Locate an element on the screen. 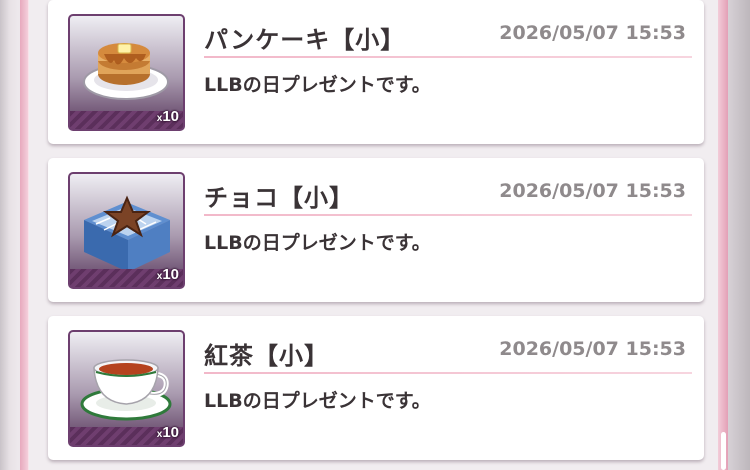 This screenshot has width=750, height=470. panel-frame-left is located at coordinates (24, 235).